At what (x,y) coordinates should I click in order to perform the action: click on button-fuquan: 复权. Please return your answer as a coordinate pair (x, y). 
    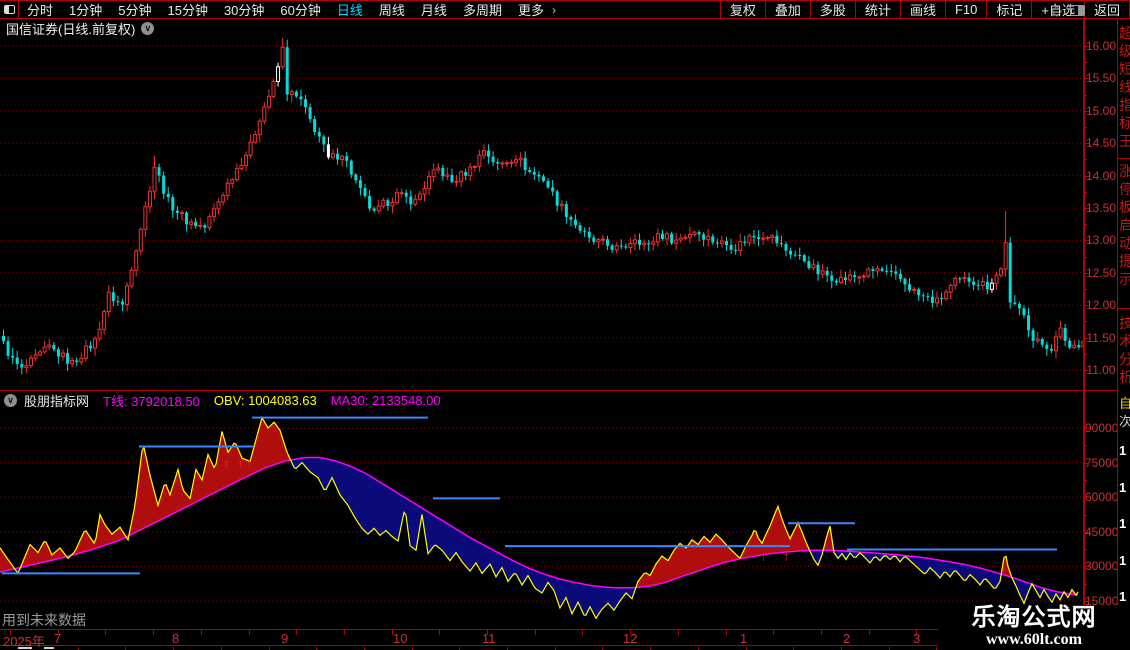
    Looking at the image, I should click on (742, 9).